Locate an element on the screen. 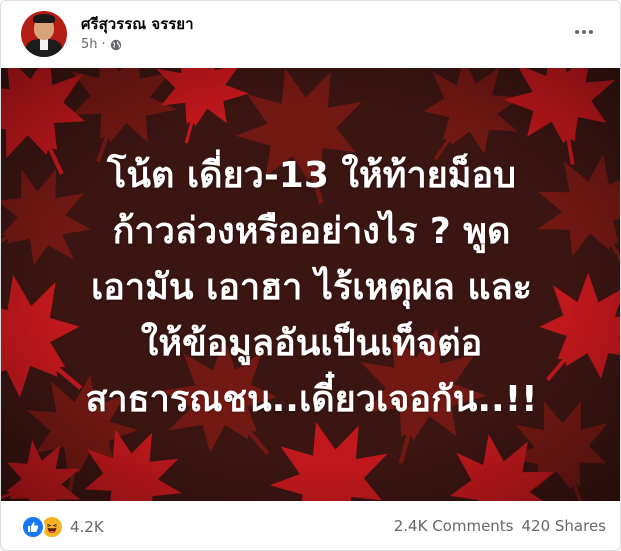 The image size is (621, 551). like-icon is located at coordinates (33, 527).